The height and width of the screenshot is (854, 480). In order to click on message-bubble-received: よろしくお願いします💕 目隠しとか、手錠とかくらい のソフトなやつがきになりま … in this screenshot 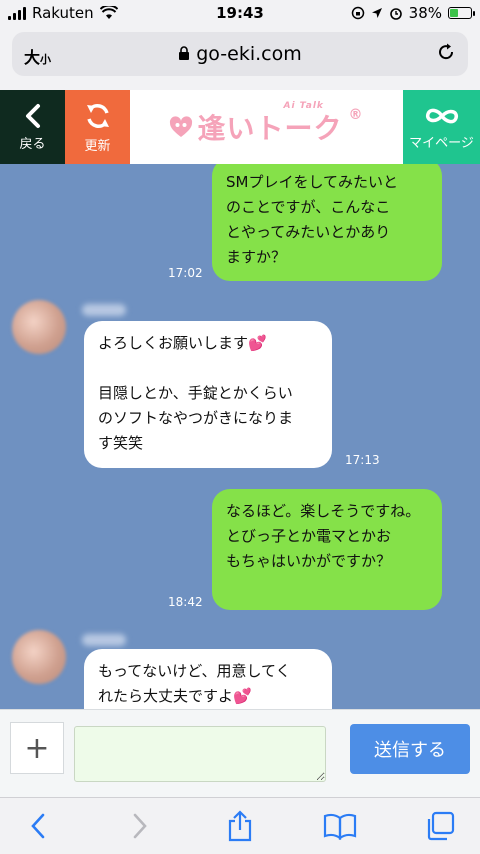, I will do `click(208, 394)`.